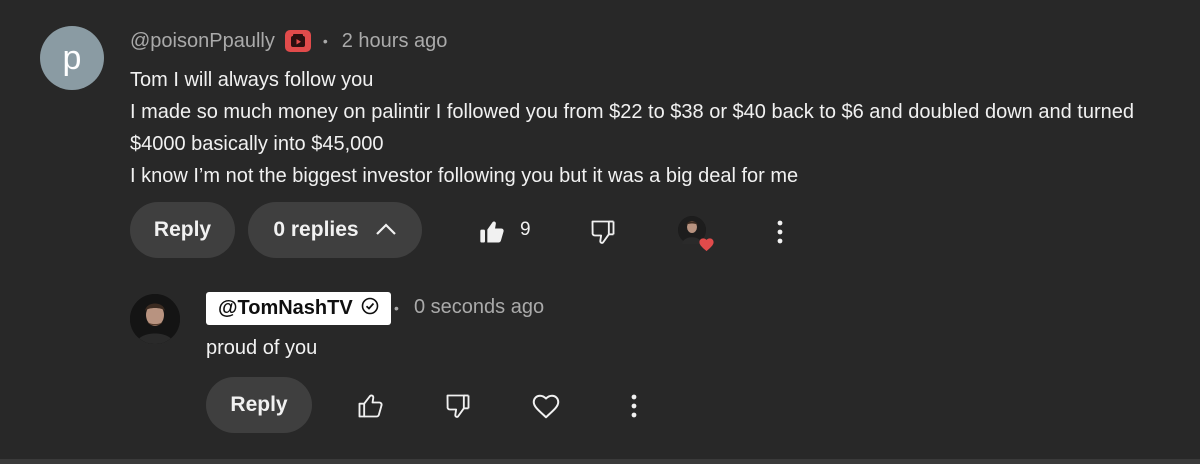 This screenshot has width=1200, height=464. What do you see at coordinates (706, 245) in the screenshot?
I see `heart-icon` at bounding box center [706, 245].